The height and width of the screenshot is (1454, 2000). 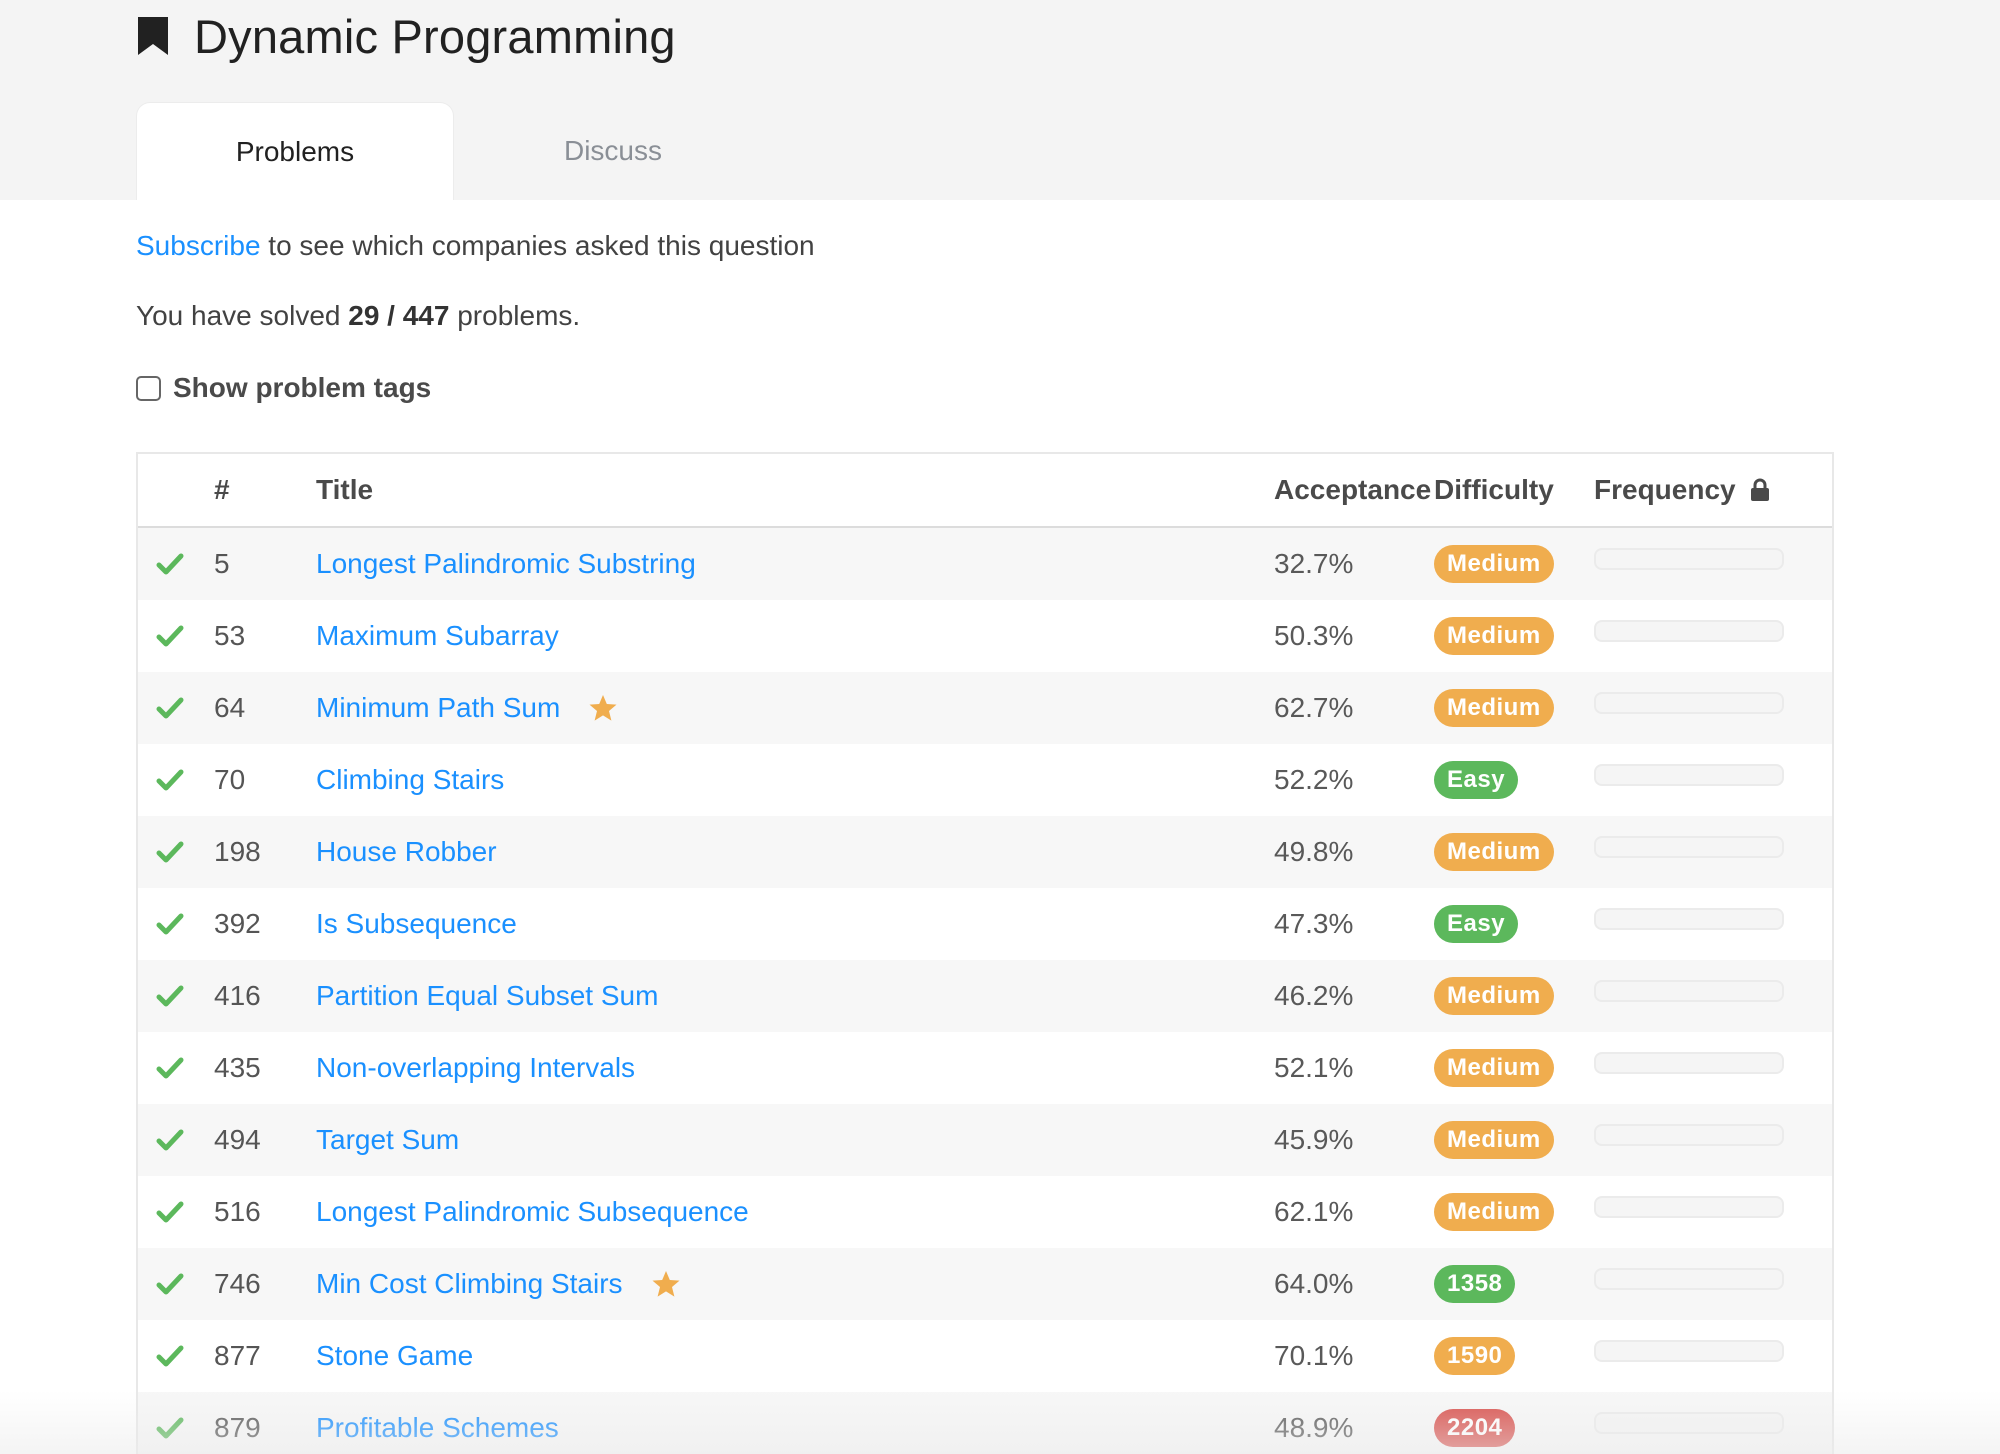 I want to click on table-row: 416 Partition Equal Subset Sum 46.2% Medium, so click(x=985, y=996).